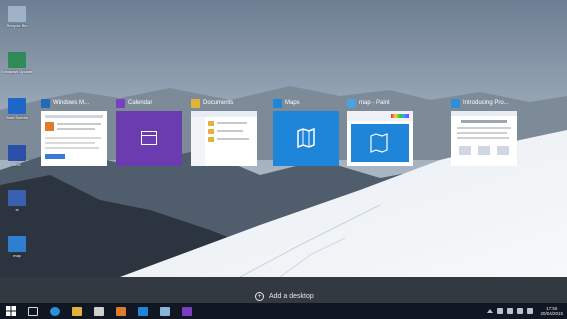  What do you see at coordinates (17, 71) in the screenshot?
I see `desktop-icon-label: Windows Update` at bounding box center [17, 71].